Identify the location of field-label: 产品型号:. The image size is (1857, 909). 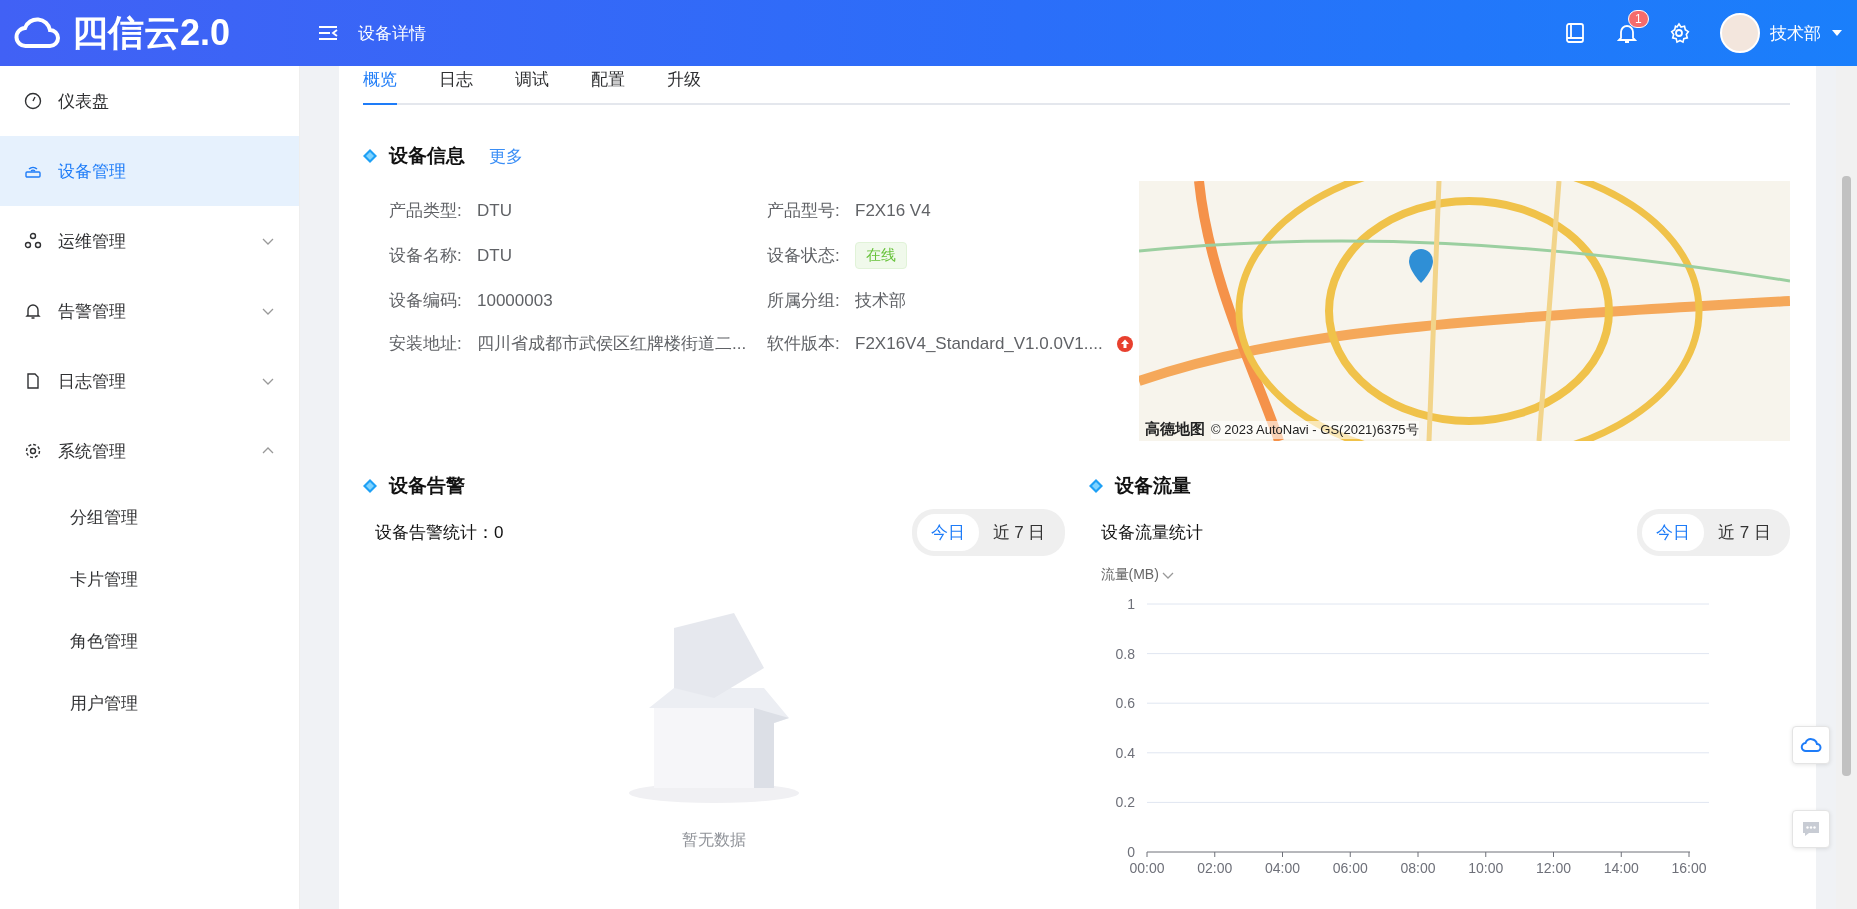
(804, 211).